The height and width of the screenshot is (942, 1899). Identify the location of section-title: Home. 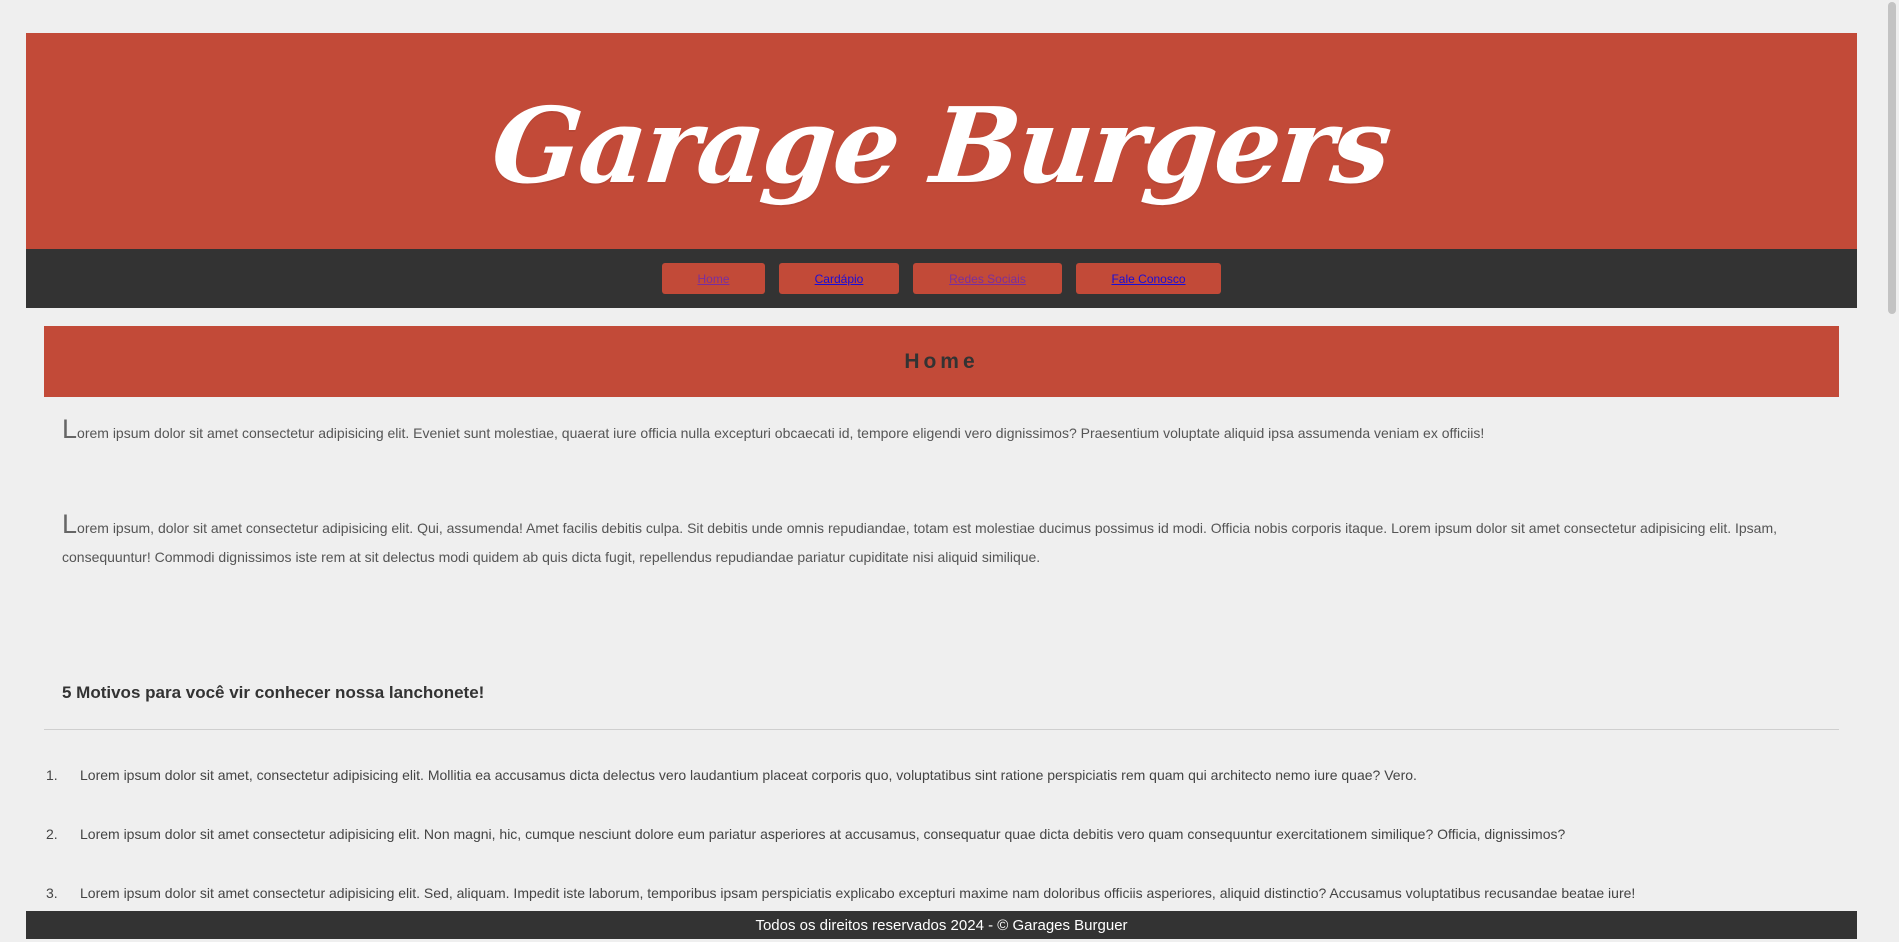
(941, 361).